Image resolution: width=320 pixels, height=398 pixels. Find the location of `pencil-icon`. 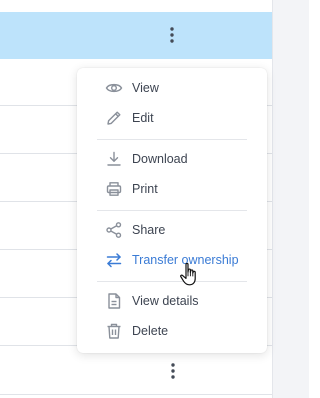

pencil-icon is located at coordinates (114, 118).